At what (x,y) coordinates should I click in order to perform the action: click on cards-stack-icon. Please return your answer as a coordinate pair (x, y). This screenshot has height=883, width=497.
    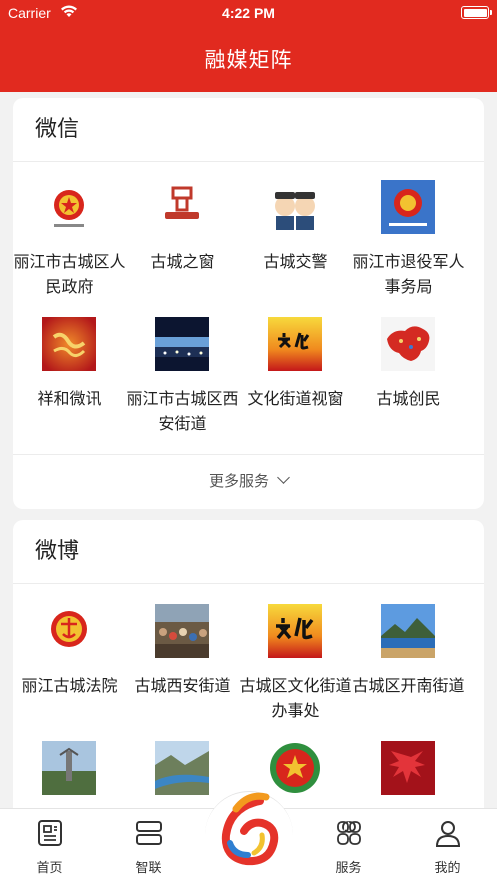
    Looking at the image, I should click on (149, 833).